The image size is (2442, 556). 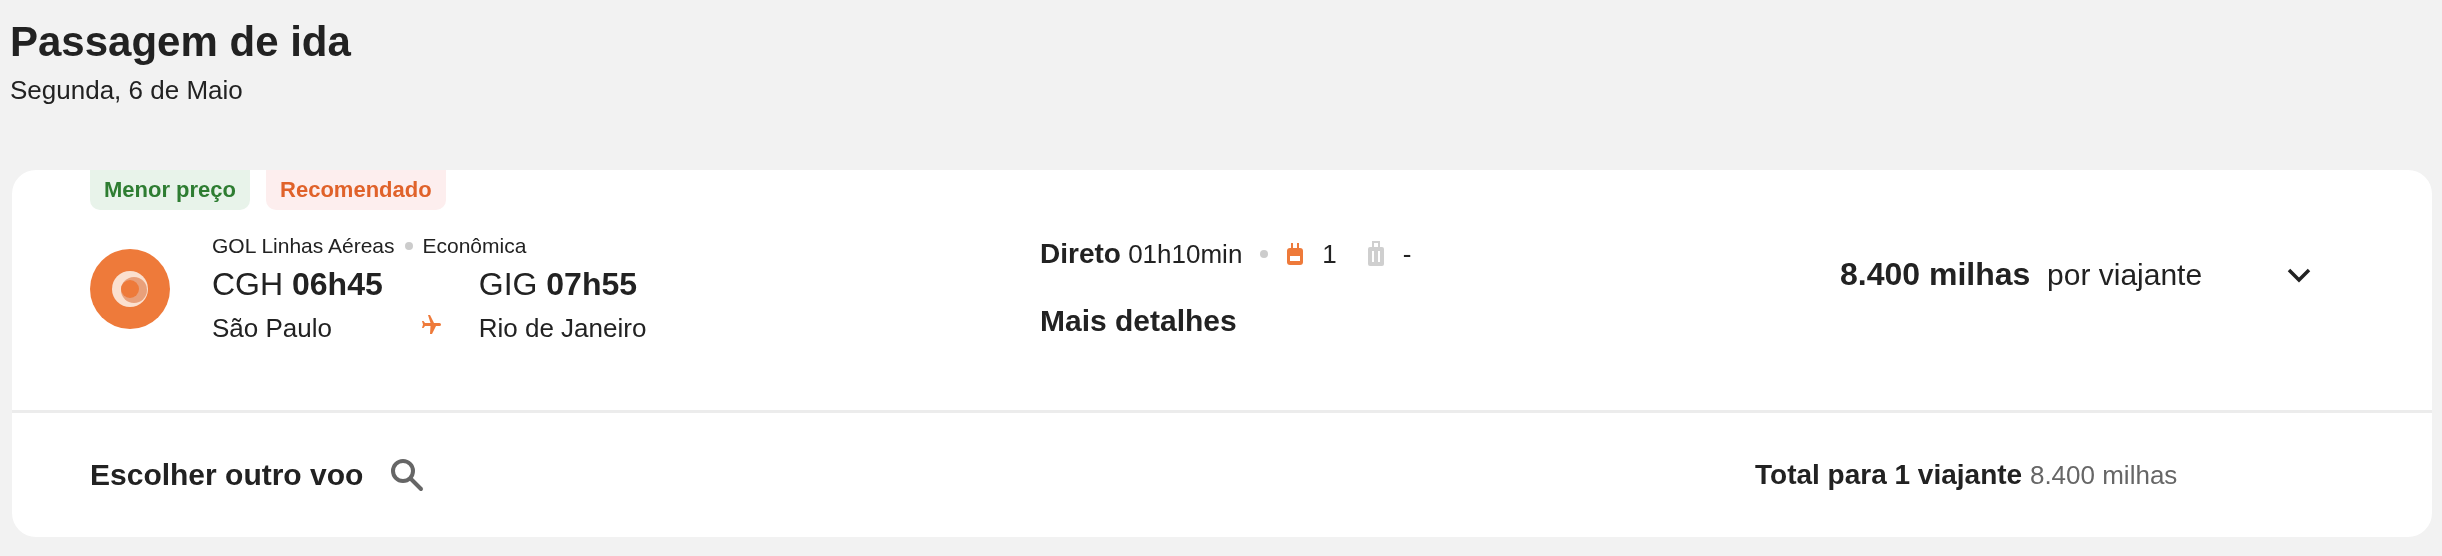 What do you see at coordinates (272, 328) in the screenshot?
I see `departure-city: São Paulo` at bounding box center [272, 328].